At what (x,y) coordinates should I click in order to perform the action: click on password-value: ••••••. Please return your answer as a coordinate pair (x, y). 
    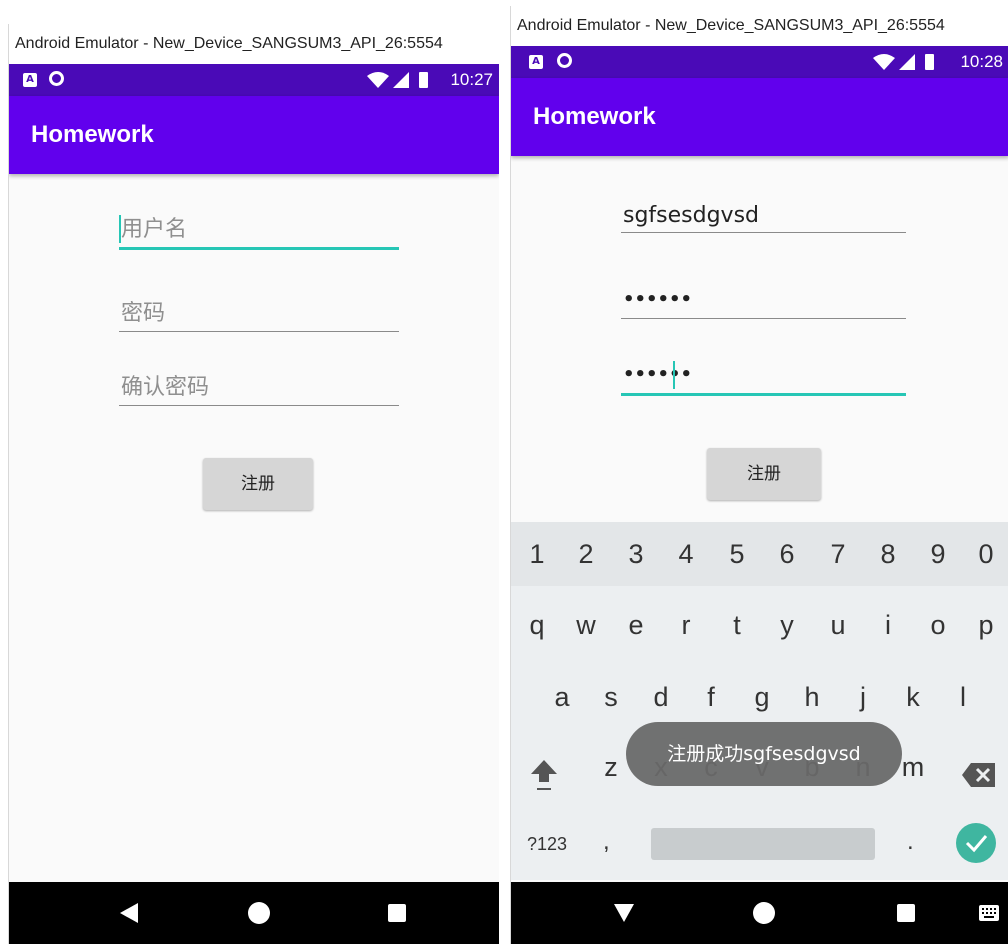
    Looking at the image, I should click on (658, 299).